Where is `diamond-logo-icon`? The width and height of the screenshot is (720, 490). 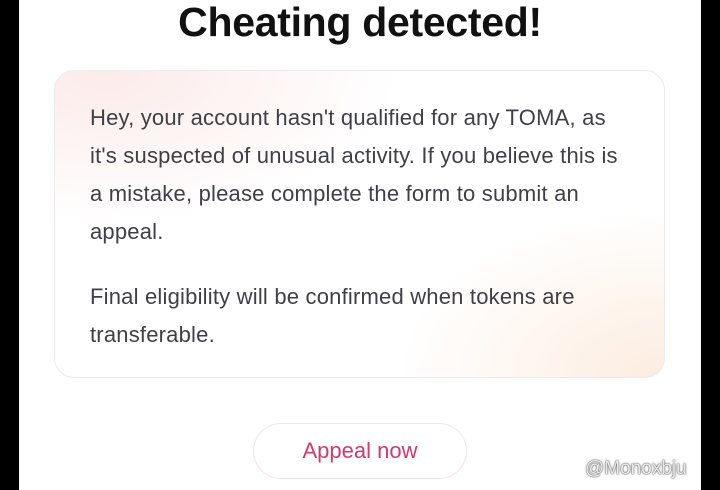
diamond-logo-icon is located at coordinates (565, 469).